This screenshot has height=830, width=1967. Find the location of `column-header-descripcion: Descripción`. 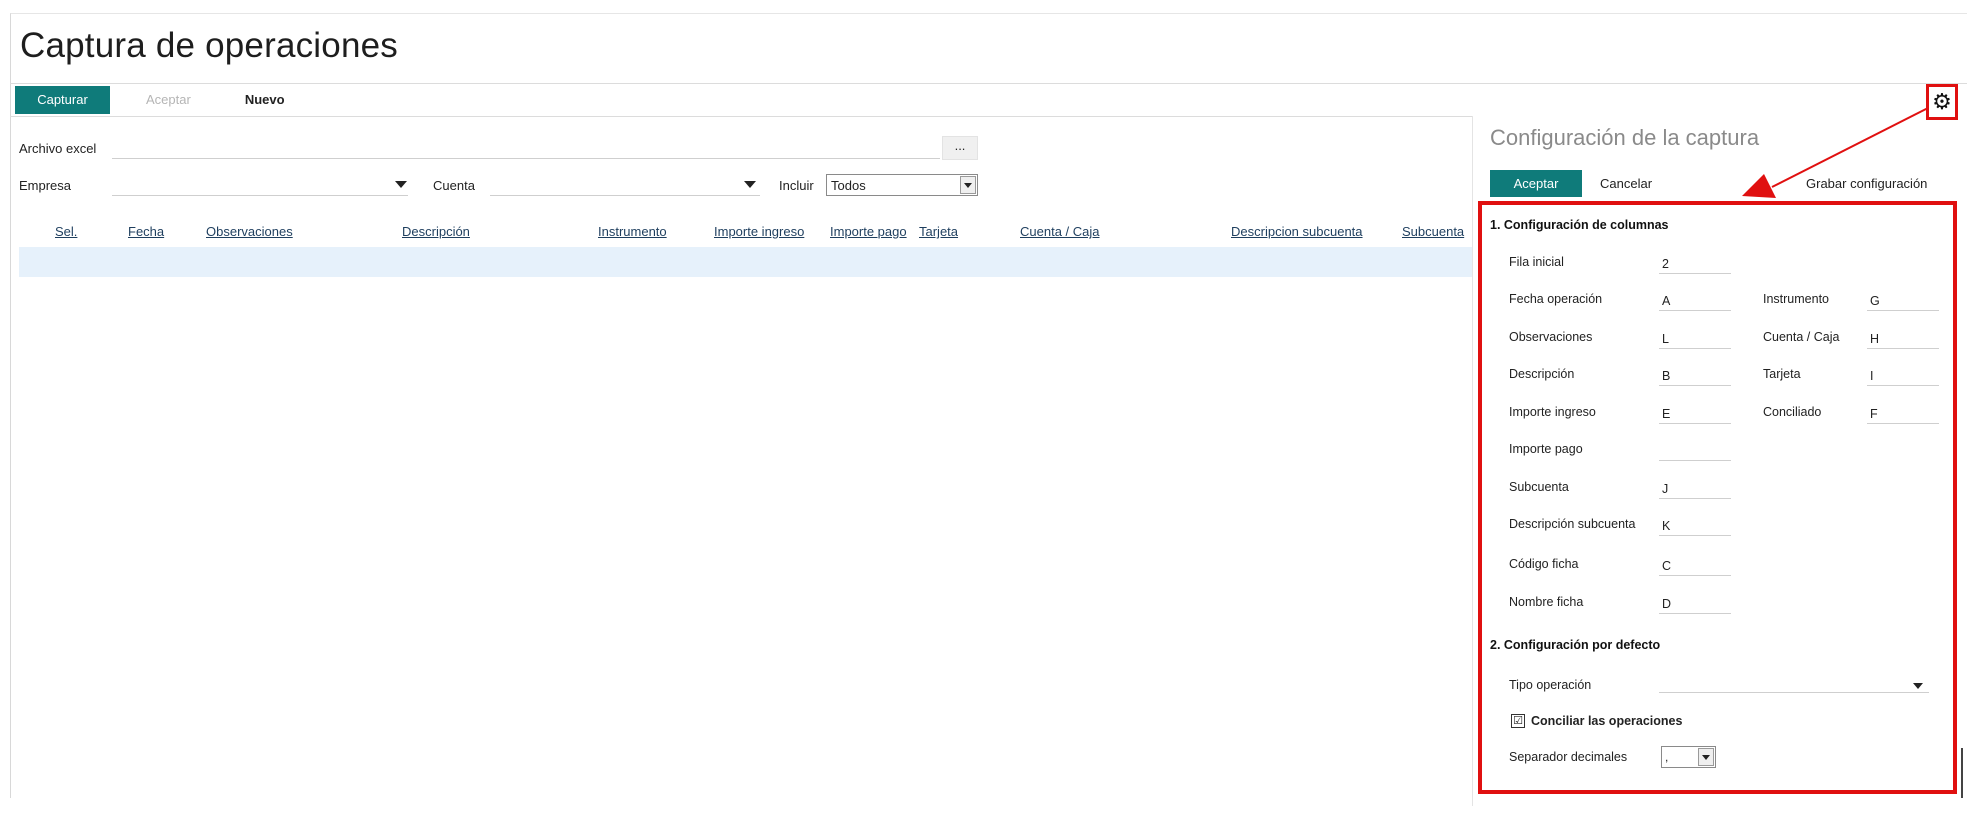

column-header-descripcion: Descripción is located at coordinates (436, 231).